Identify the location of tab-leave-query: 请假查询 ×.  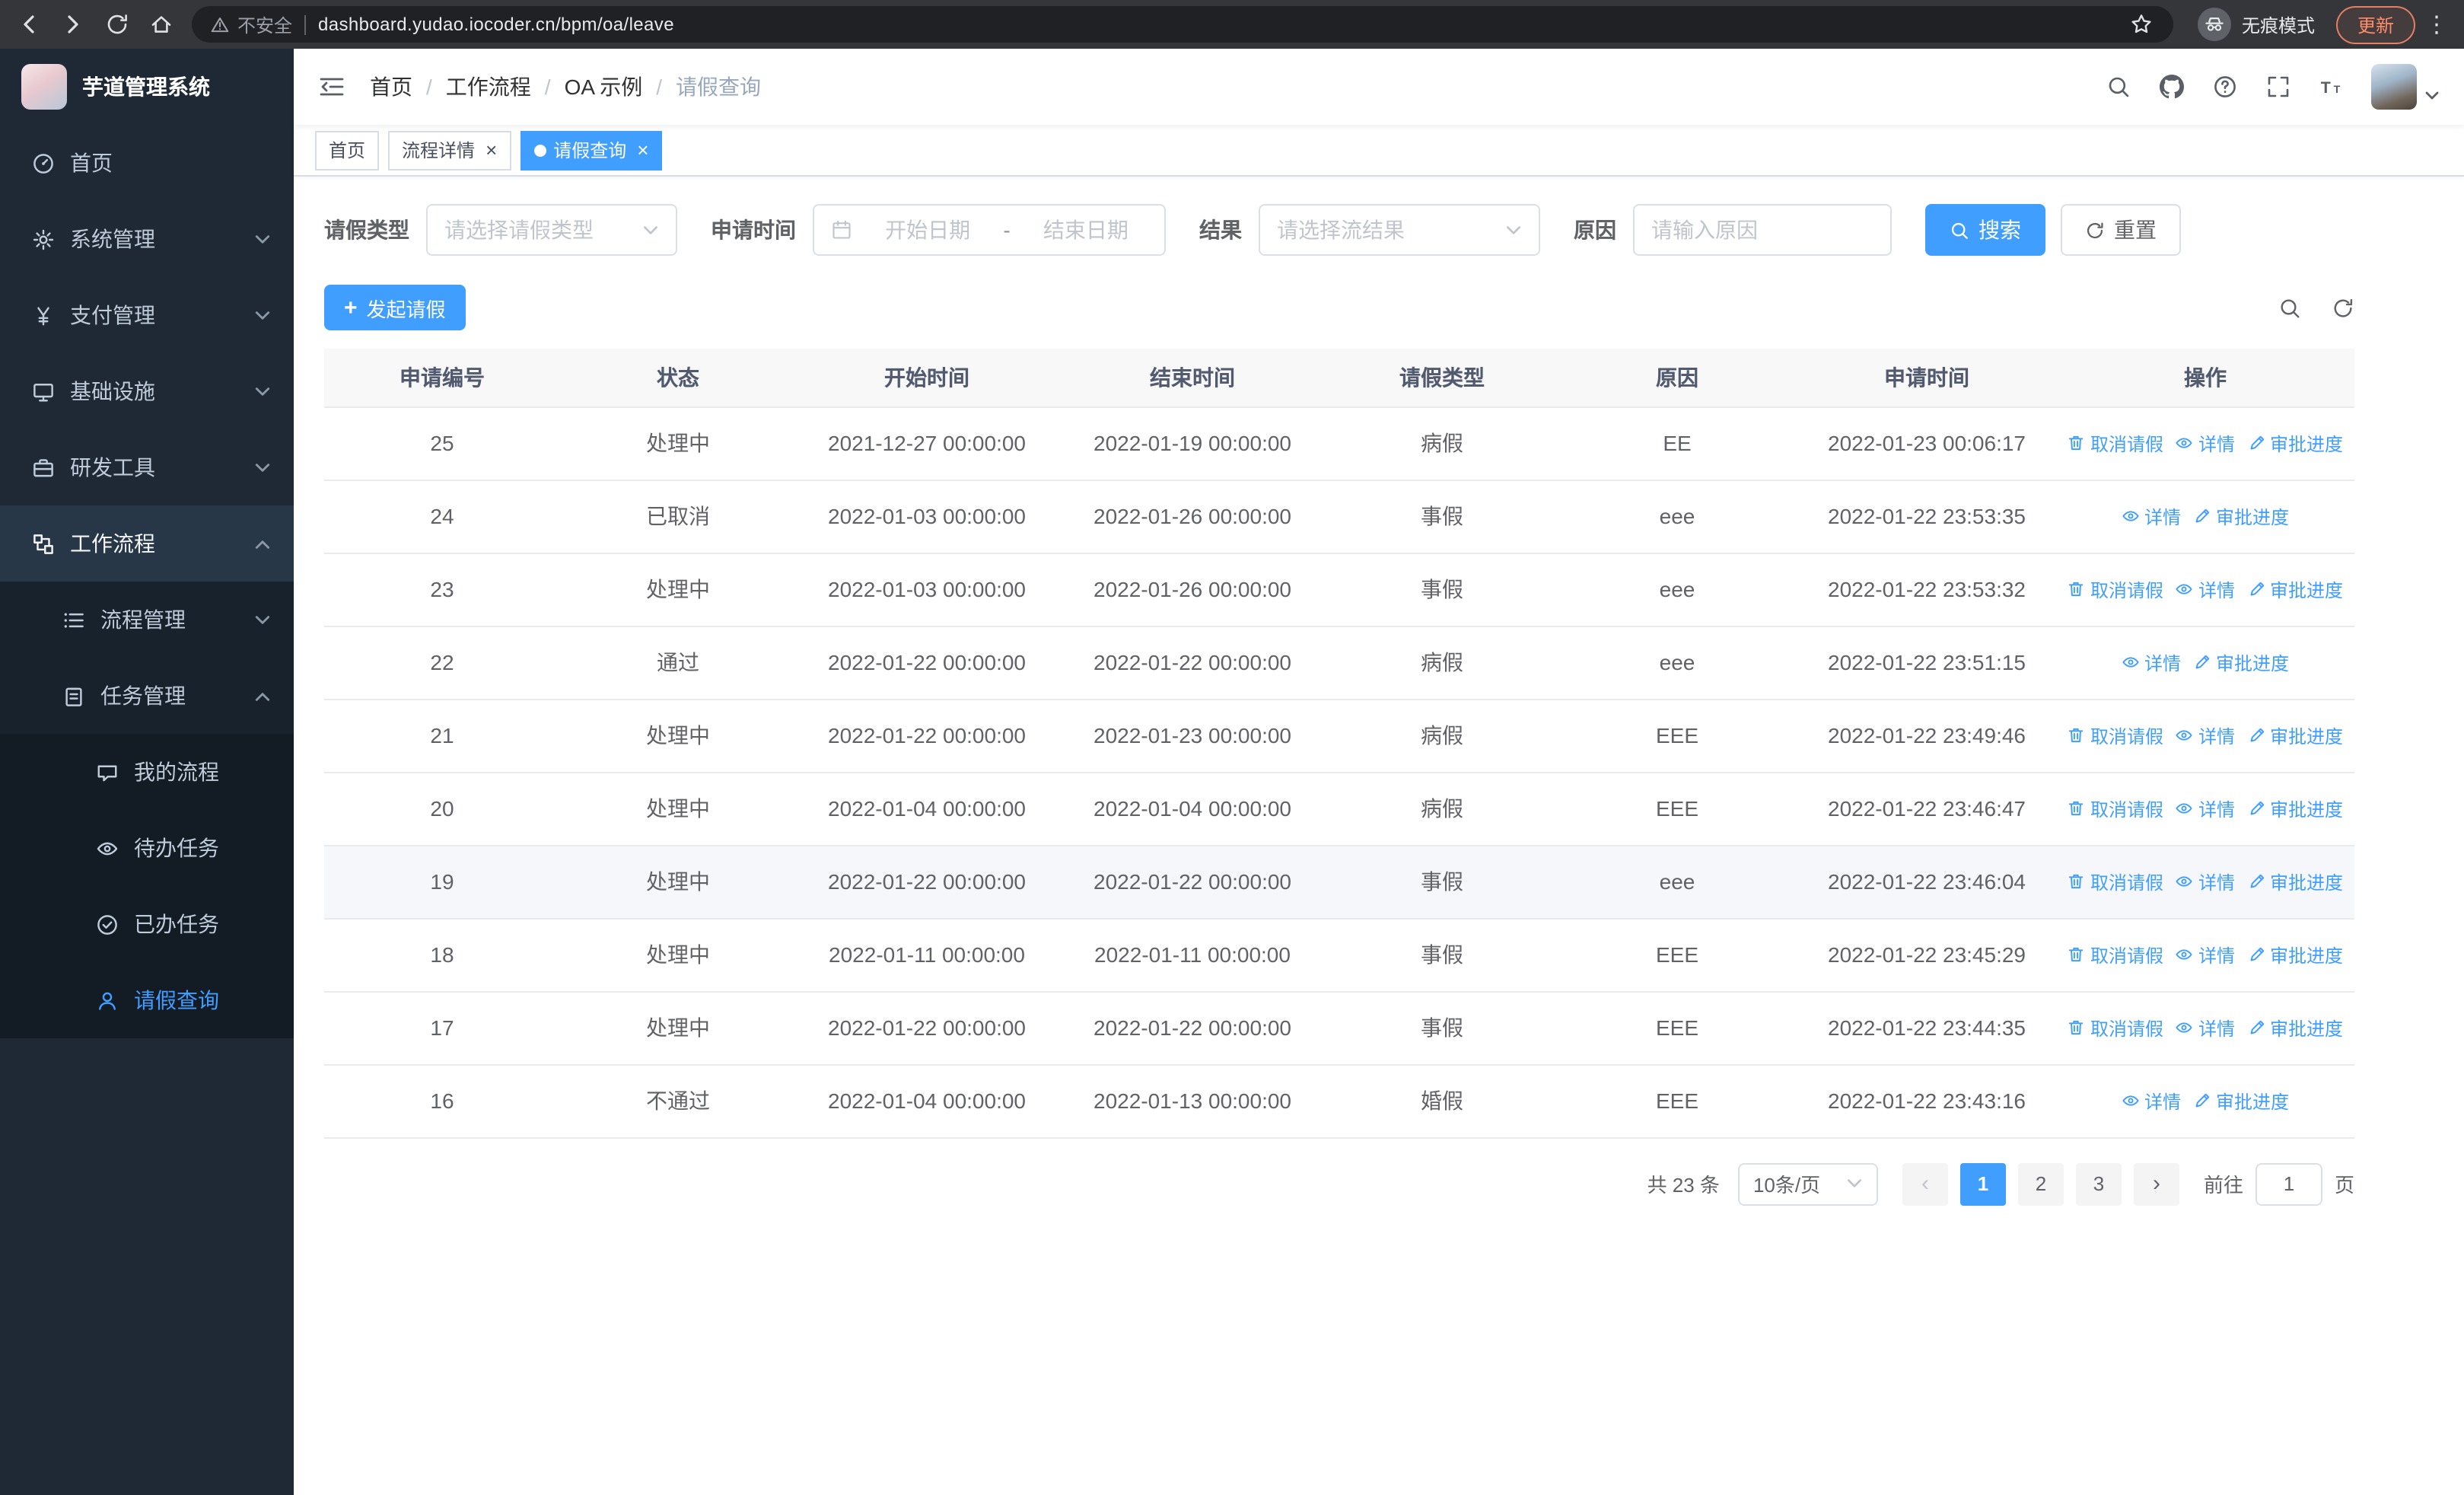
(591, 150).